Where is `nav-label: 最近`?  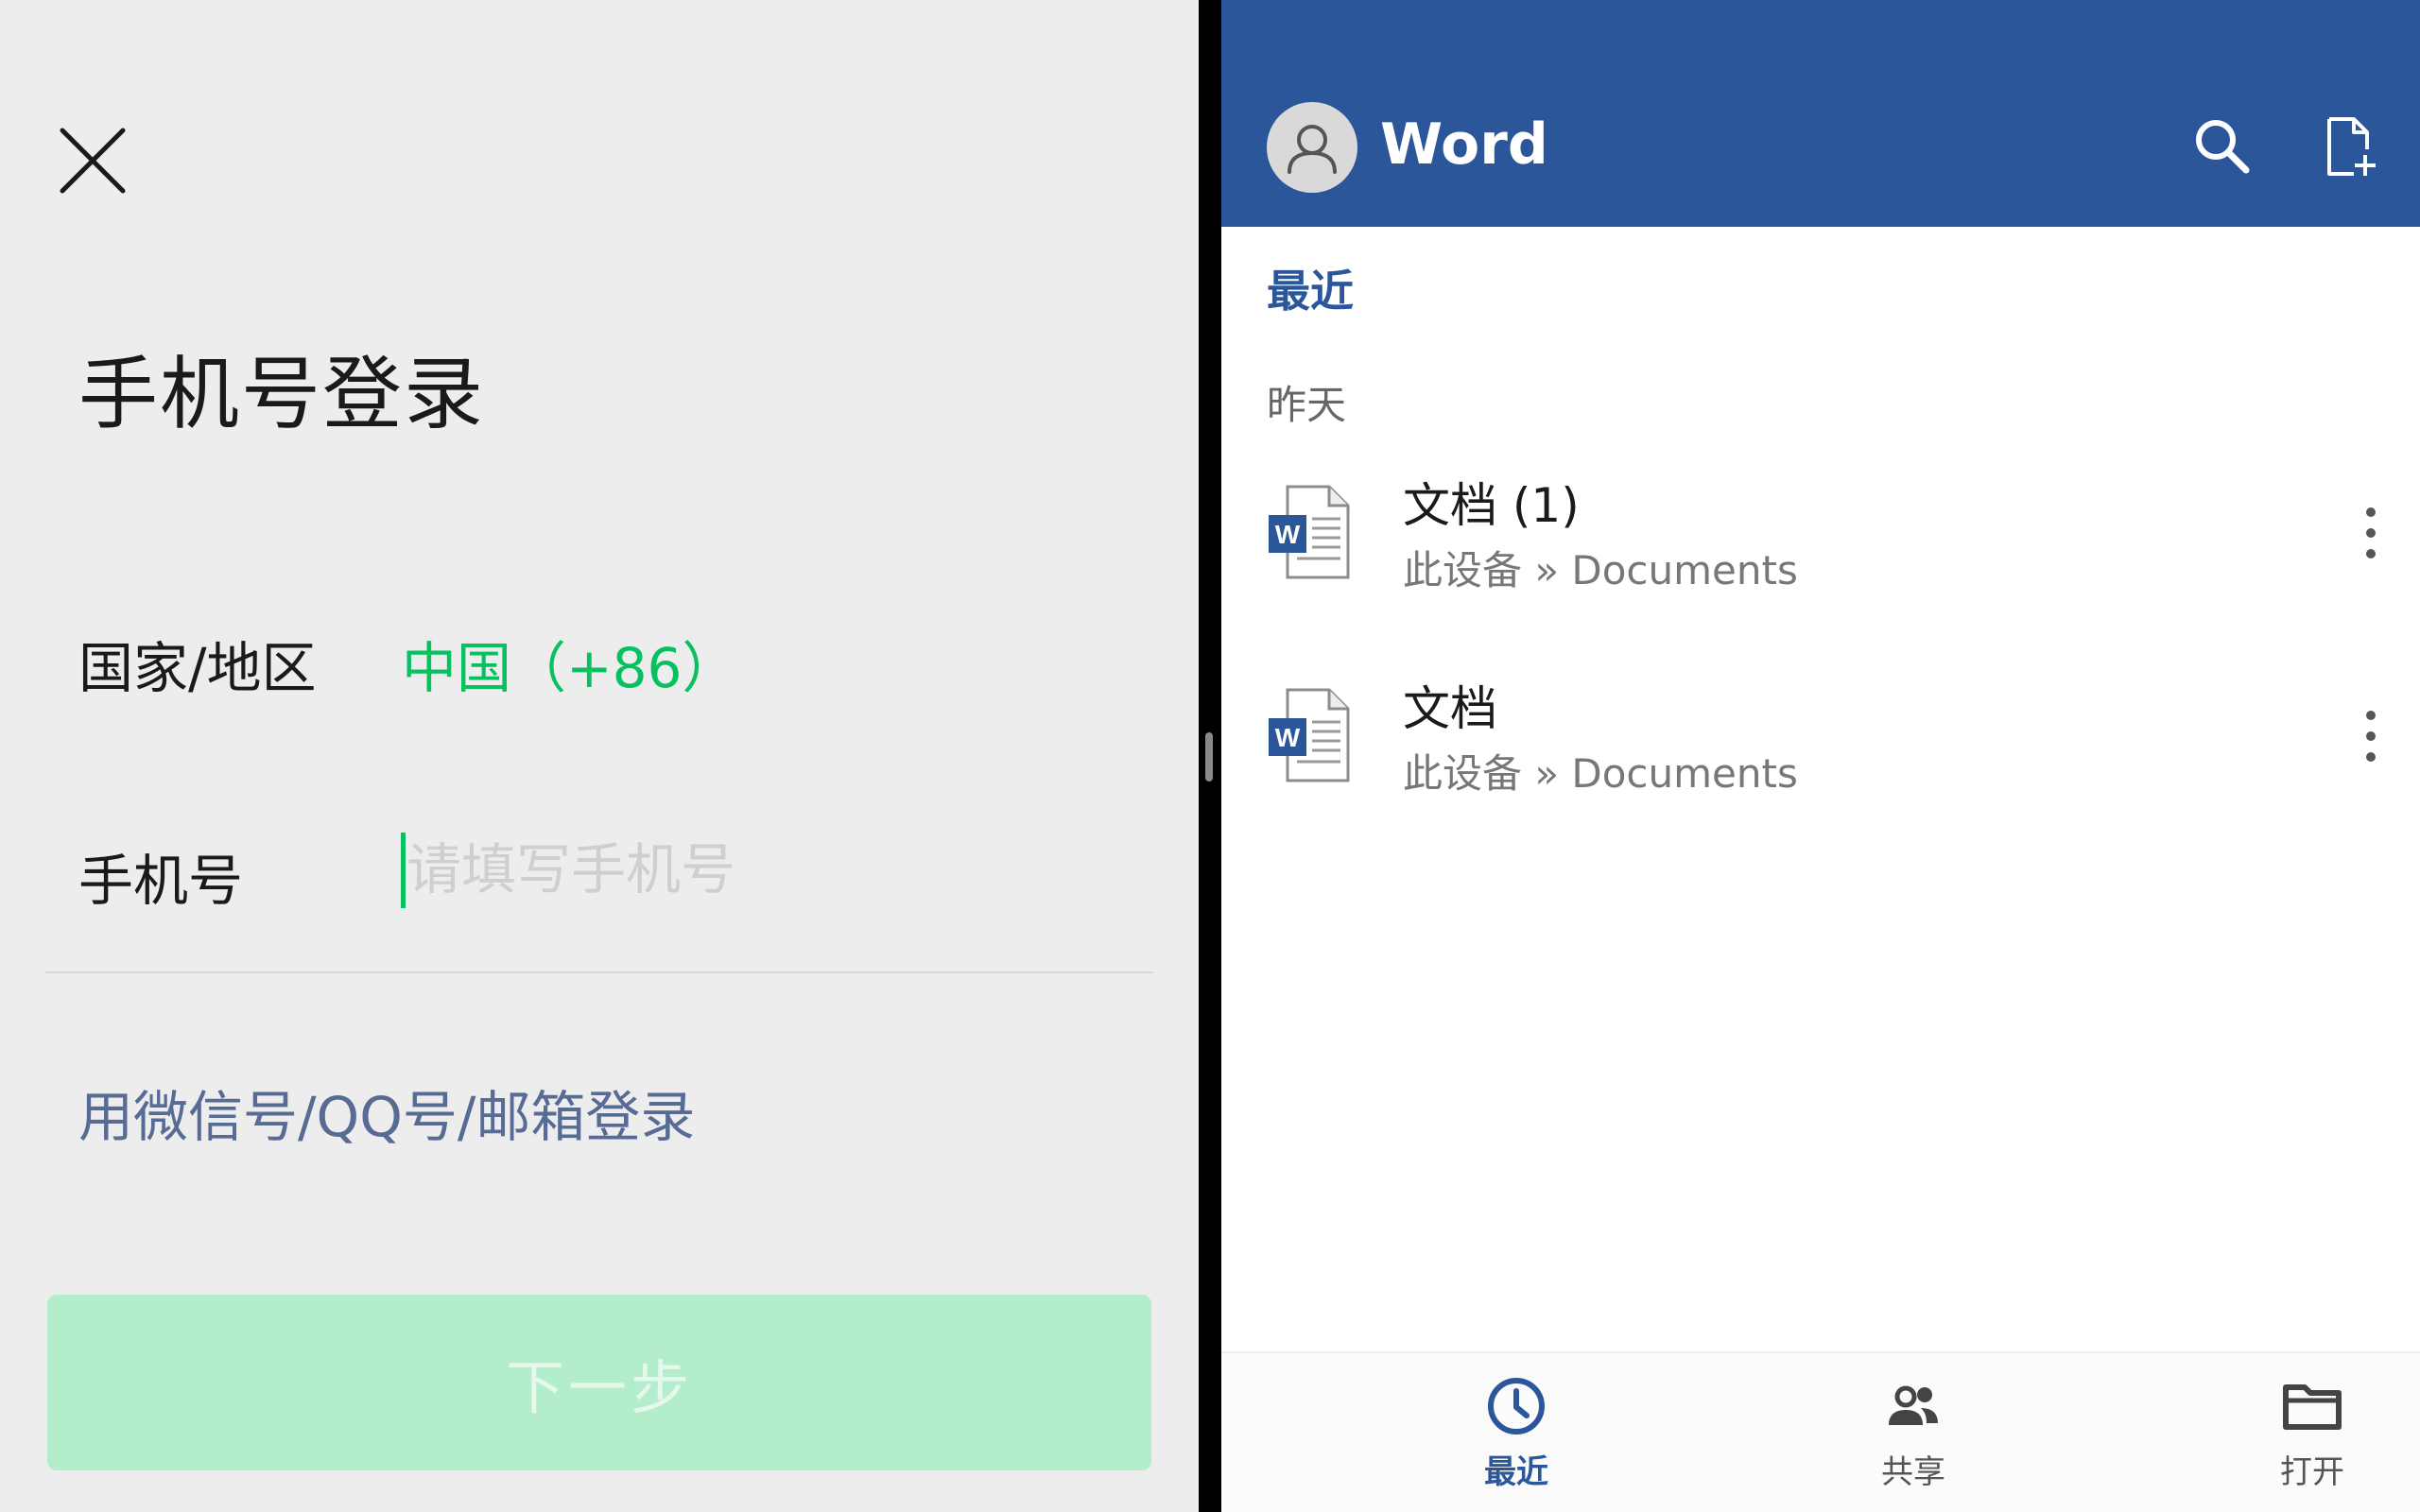
nav-label: 最近 is located at coordinates (1516, 1472).